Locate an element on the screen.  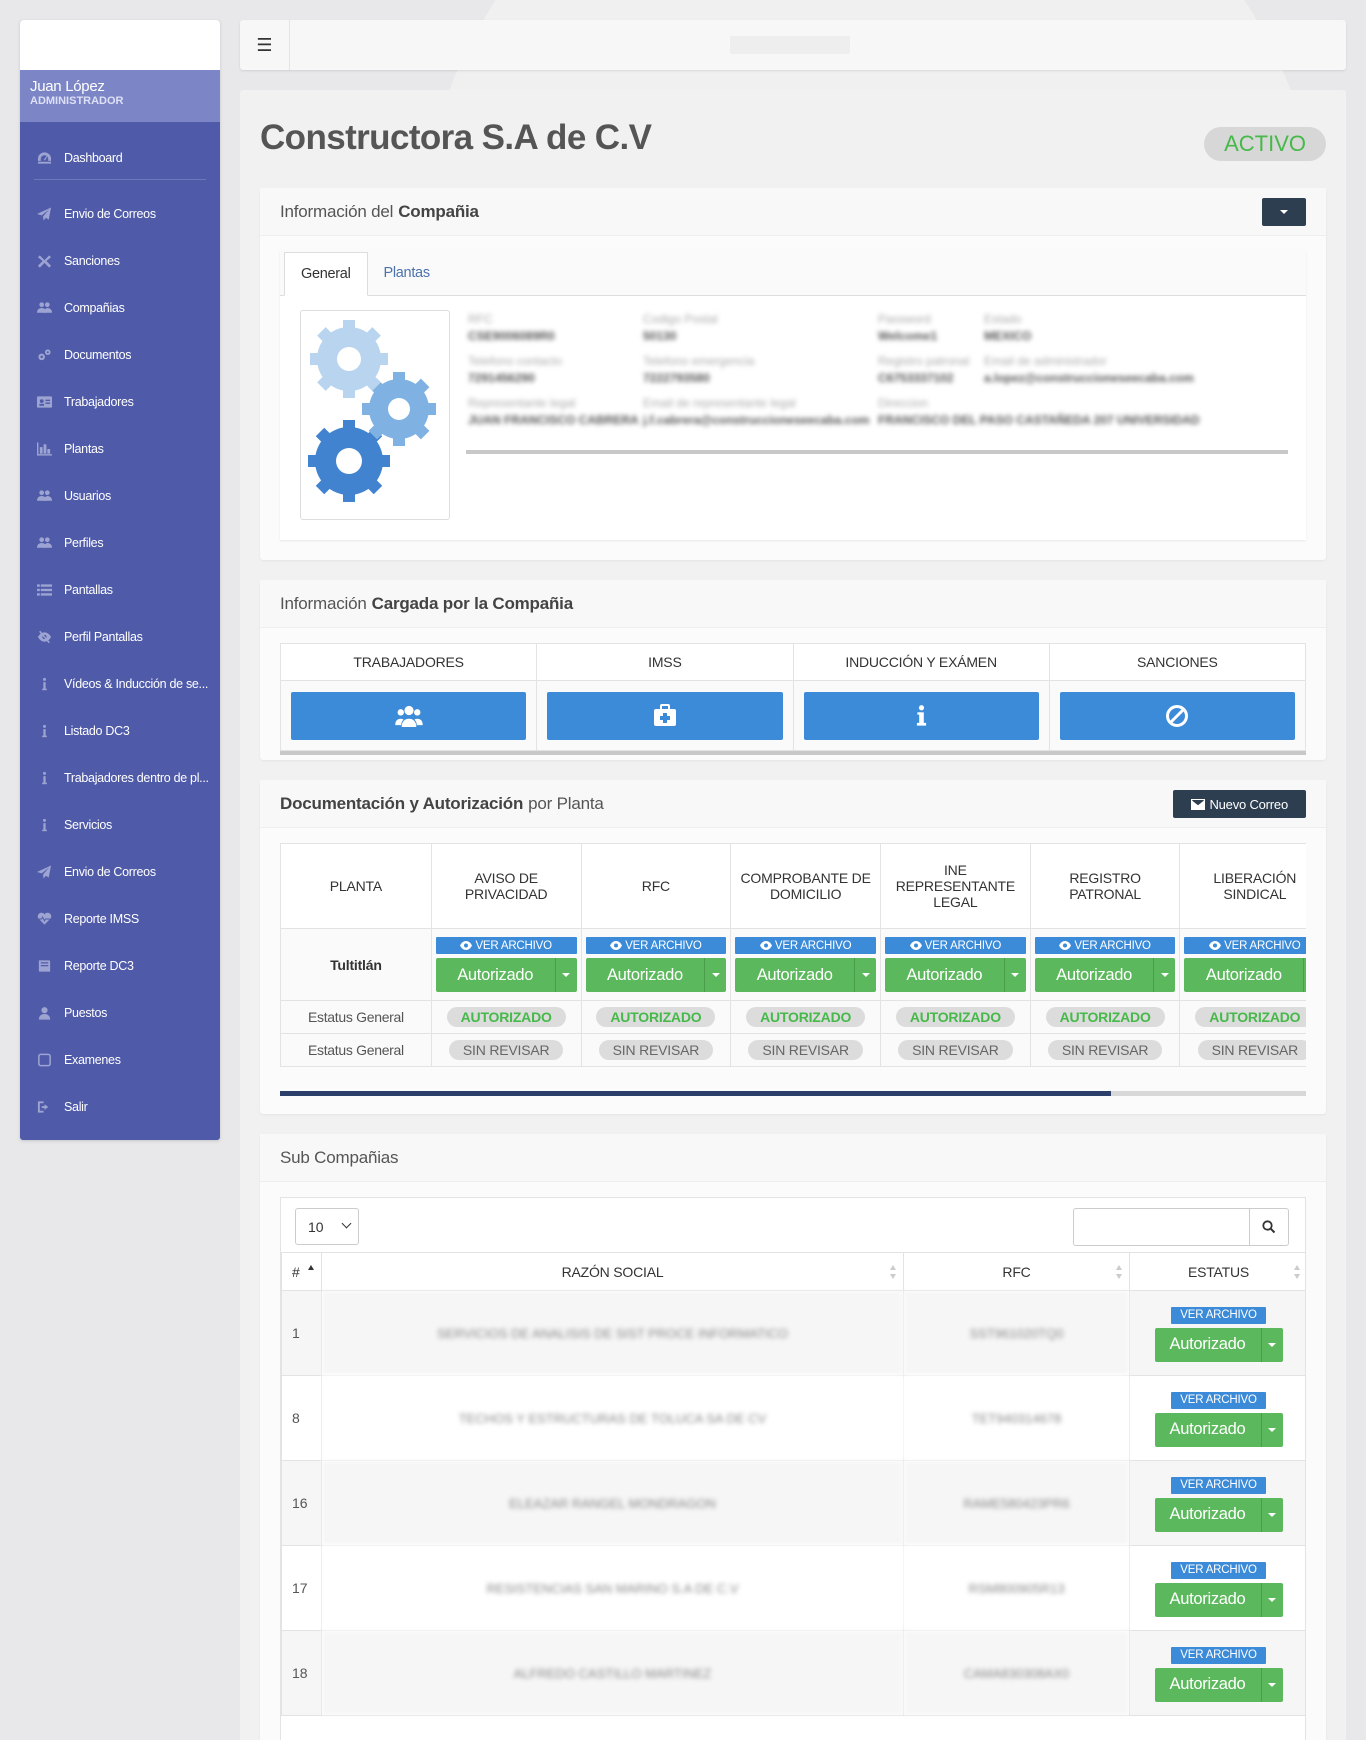
sidebar-item-perfil-pantallas: Perfil Pantallas is located at coordinates (120, 636).